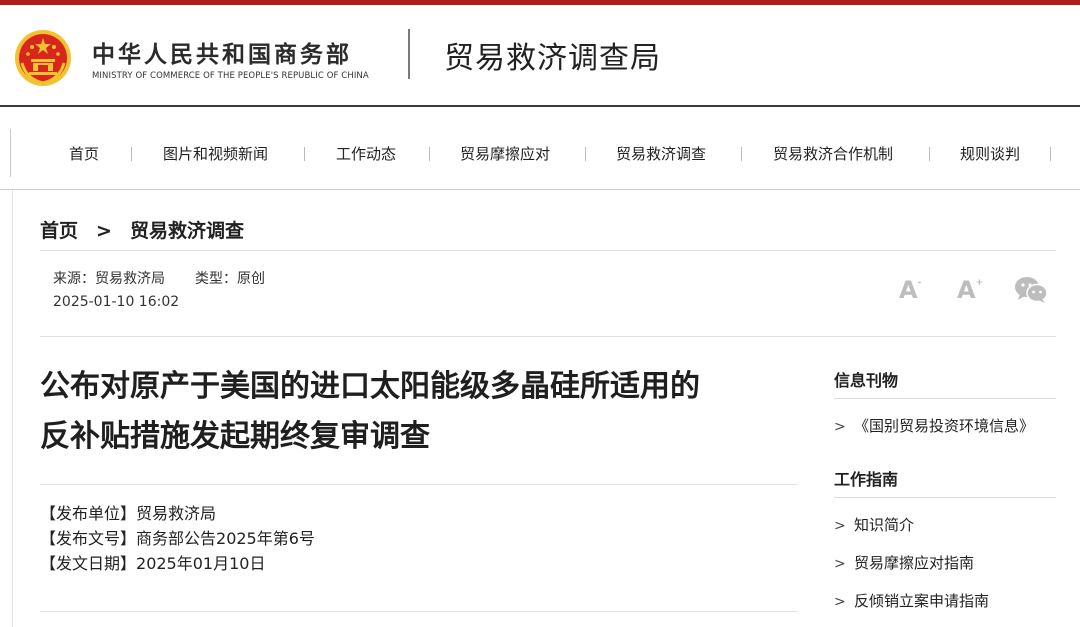  Describe the element at coordinates (1031, 290) in the screenshot. I see `wechat-icon` at that location.